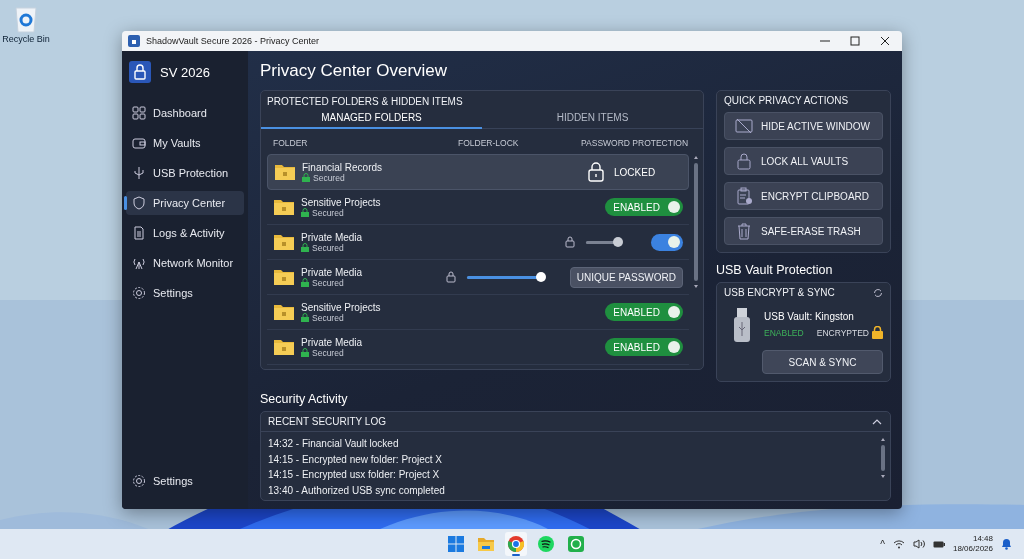 This screenshot has height=559, width=1024. What do you see at coordinates (972, 544) in the screenshot?
I see `clock: 14:48 18/06/2026` at bounding box center [972, 544].